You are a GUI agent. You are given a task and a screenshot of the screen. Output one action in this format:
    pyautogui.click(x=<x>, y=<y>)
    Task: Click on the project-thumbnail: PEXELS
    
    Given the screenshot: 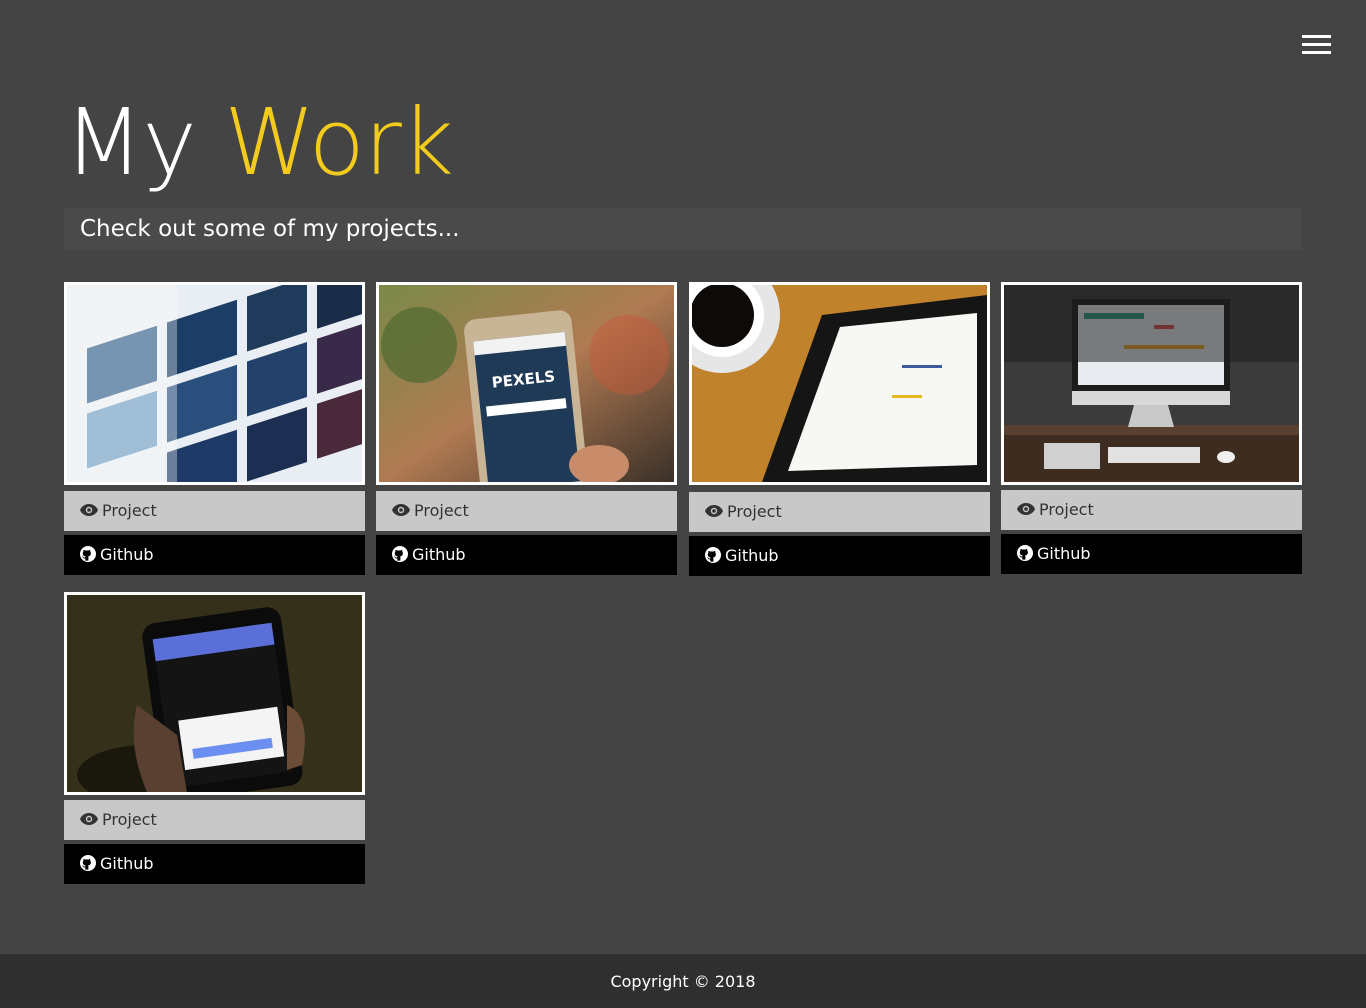 What is the action you would take?
    pyautogui.click(x=526, y=383)
    